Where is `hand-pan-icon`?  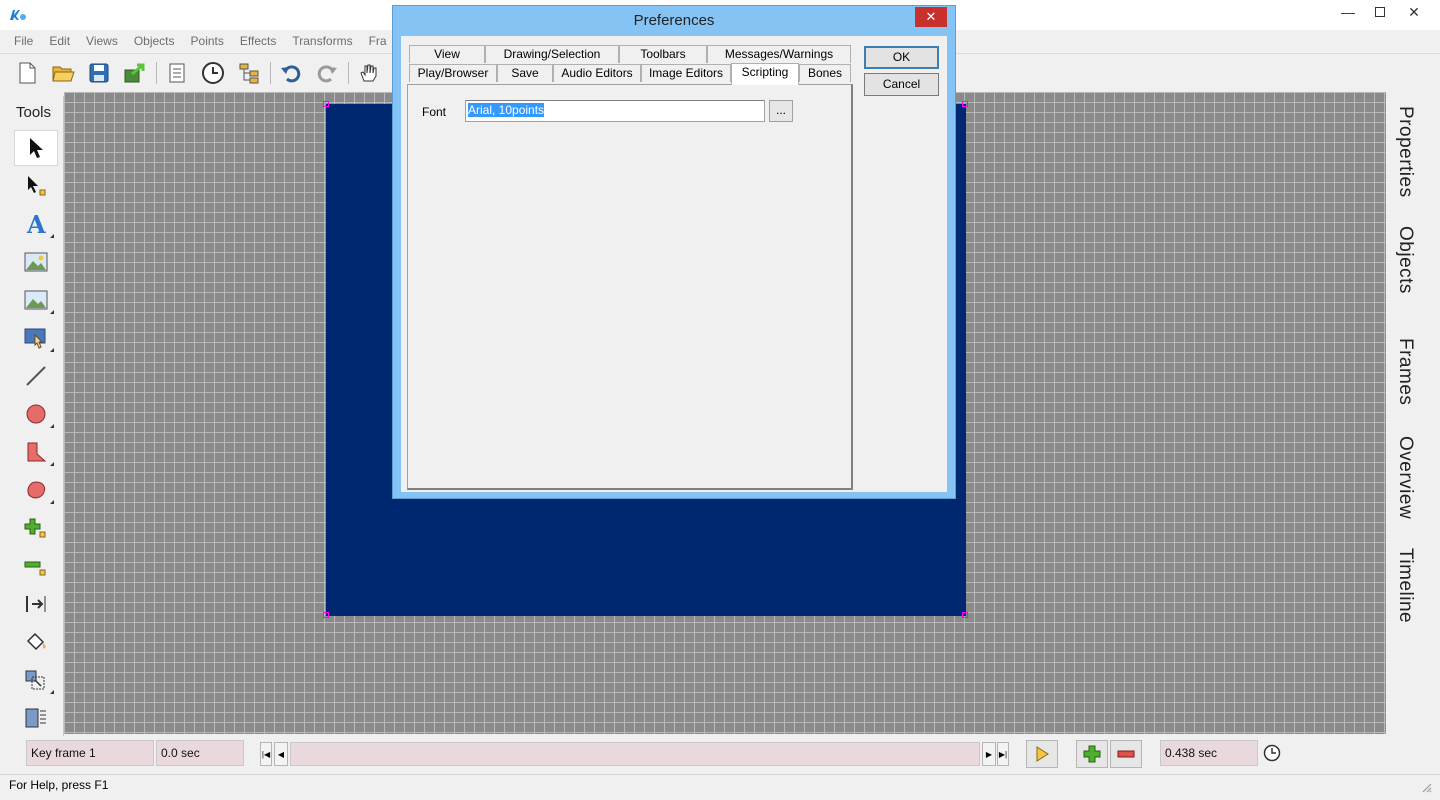 hand-pan-icon is located at coordinates (369, 73).